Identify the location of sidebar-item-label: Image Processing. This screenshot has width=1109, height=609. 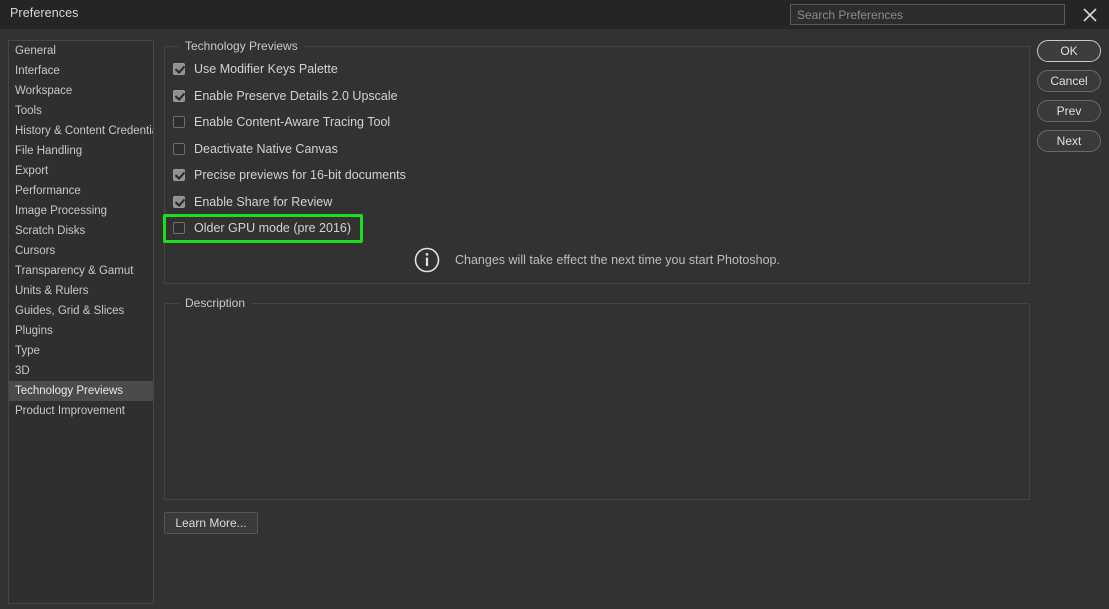
(61, 211).